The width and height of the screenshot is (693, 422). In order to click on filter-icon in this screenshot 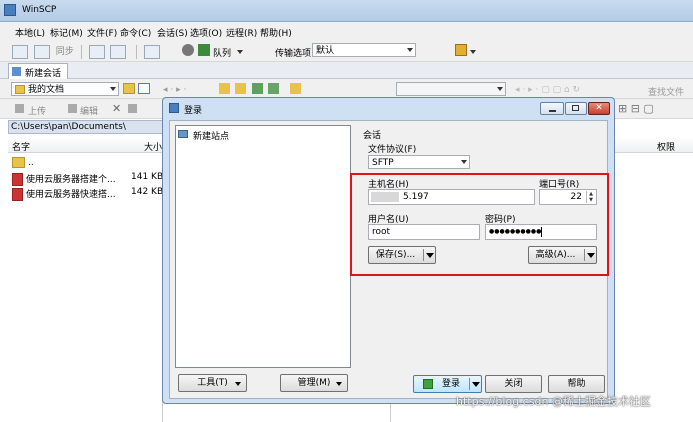, I will do `click(144, 88)`.